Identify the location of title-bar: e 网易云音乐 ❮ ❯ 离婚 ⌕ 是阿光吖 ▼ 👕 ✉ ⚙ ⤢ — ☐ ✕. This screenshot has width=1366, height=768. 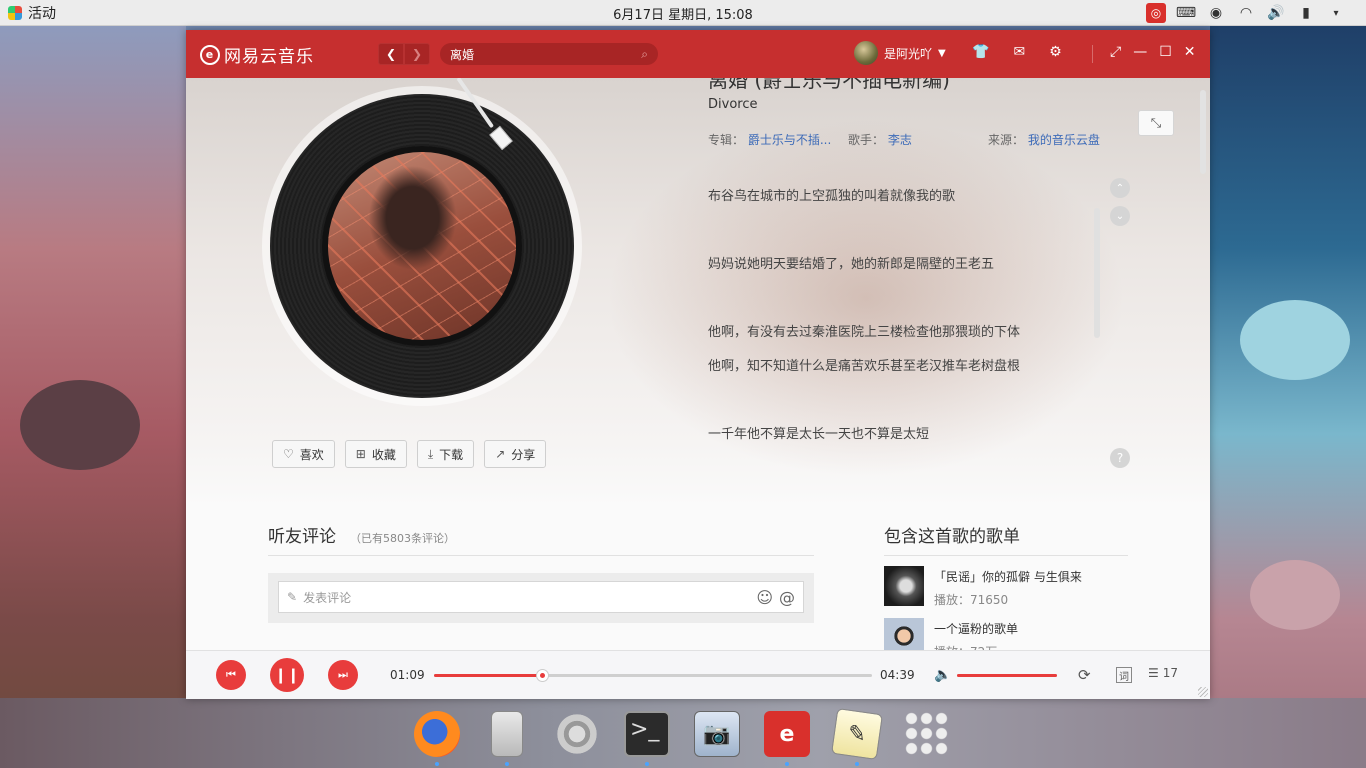
(698, 54).